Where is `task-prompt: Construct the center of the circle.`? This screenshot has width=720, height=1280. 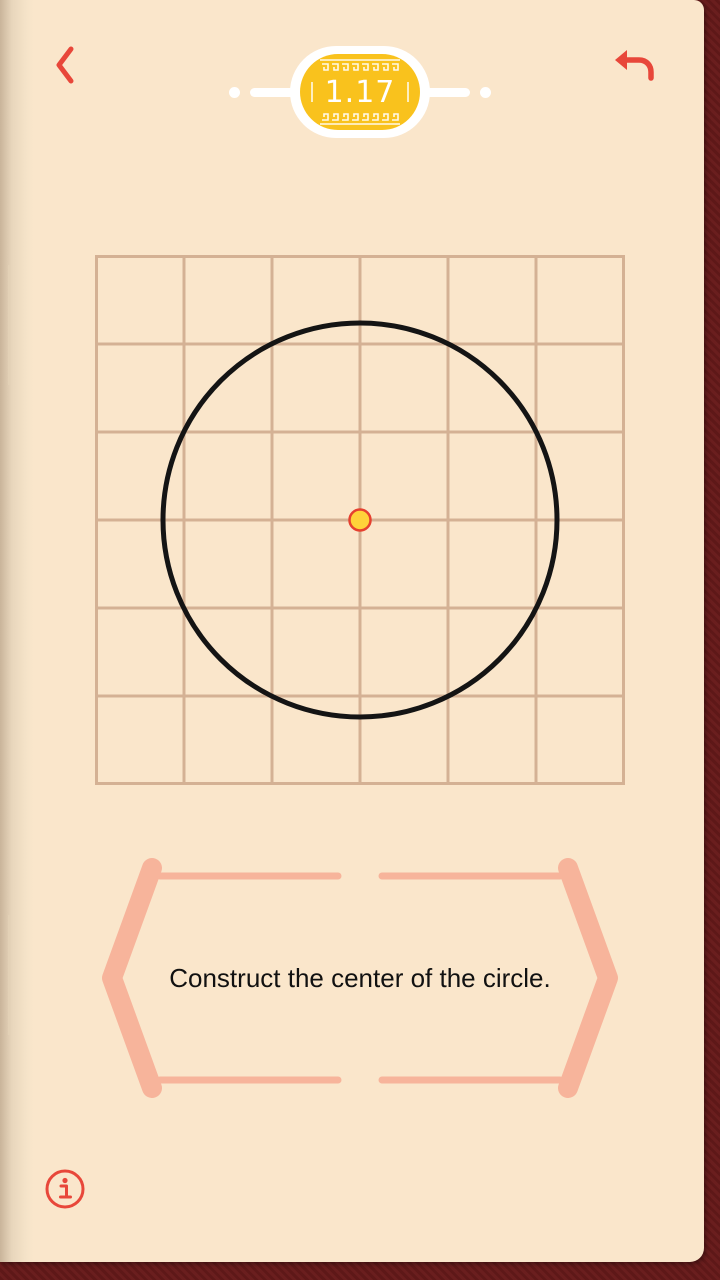 task-prompt: Construct the center of the circle. is located at coordinates (360, 978).